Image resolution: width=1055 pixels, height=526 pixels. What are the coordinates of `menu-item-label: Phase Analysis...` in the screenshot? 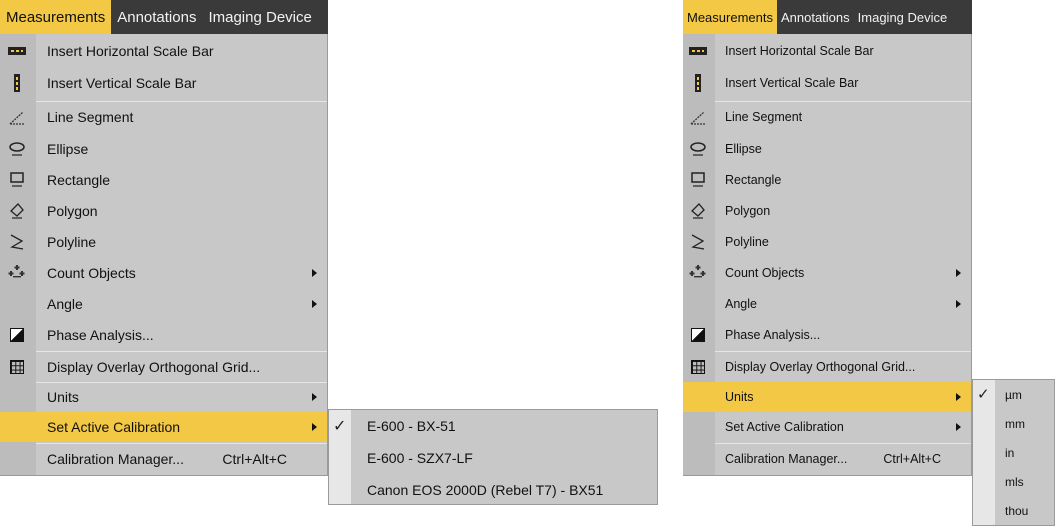 It's located at (773, 335).